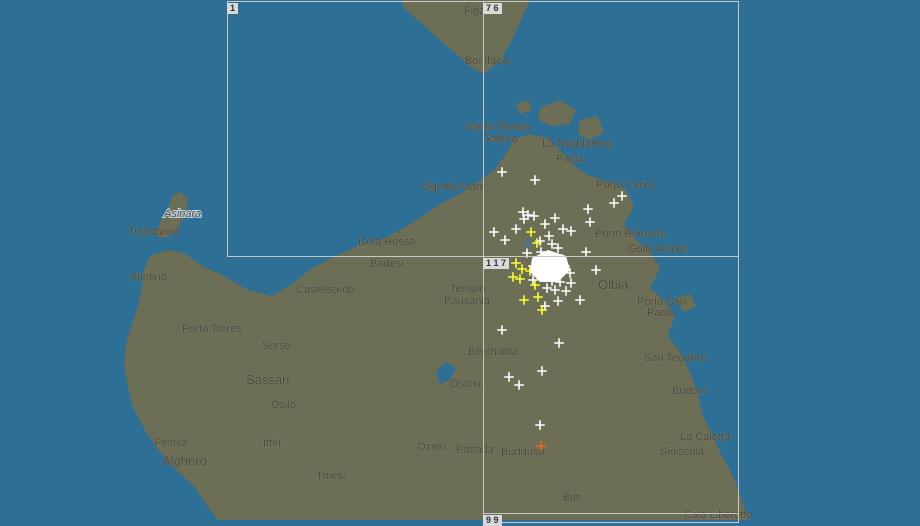 This screenshot has height=526, width=920. I want to click on label-tumbarino: Tumbarino, so click(154, 232).